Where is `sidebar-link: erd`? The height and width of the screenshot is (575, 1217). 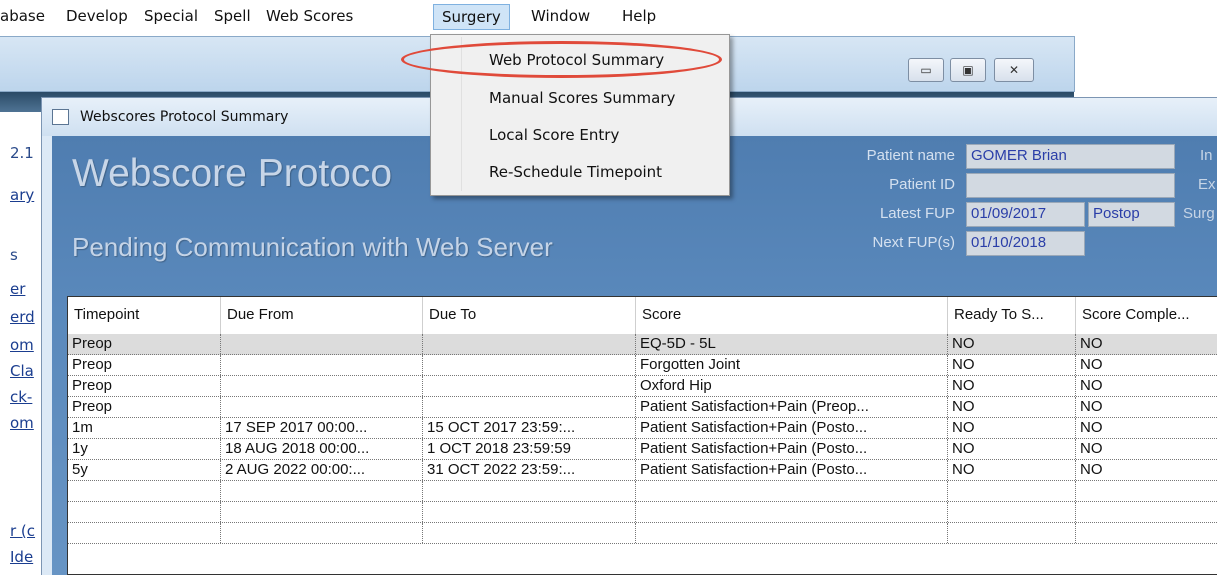 sidebar-link: erd is located at coordinates (22, 317).